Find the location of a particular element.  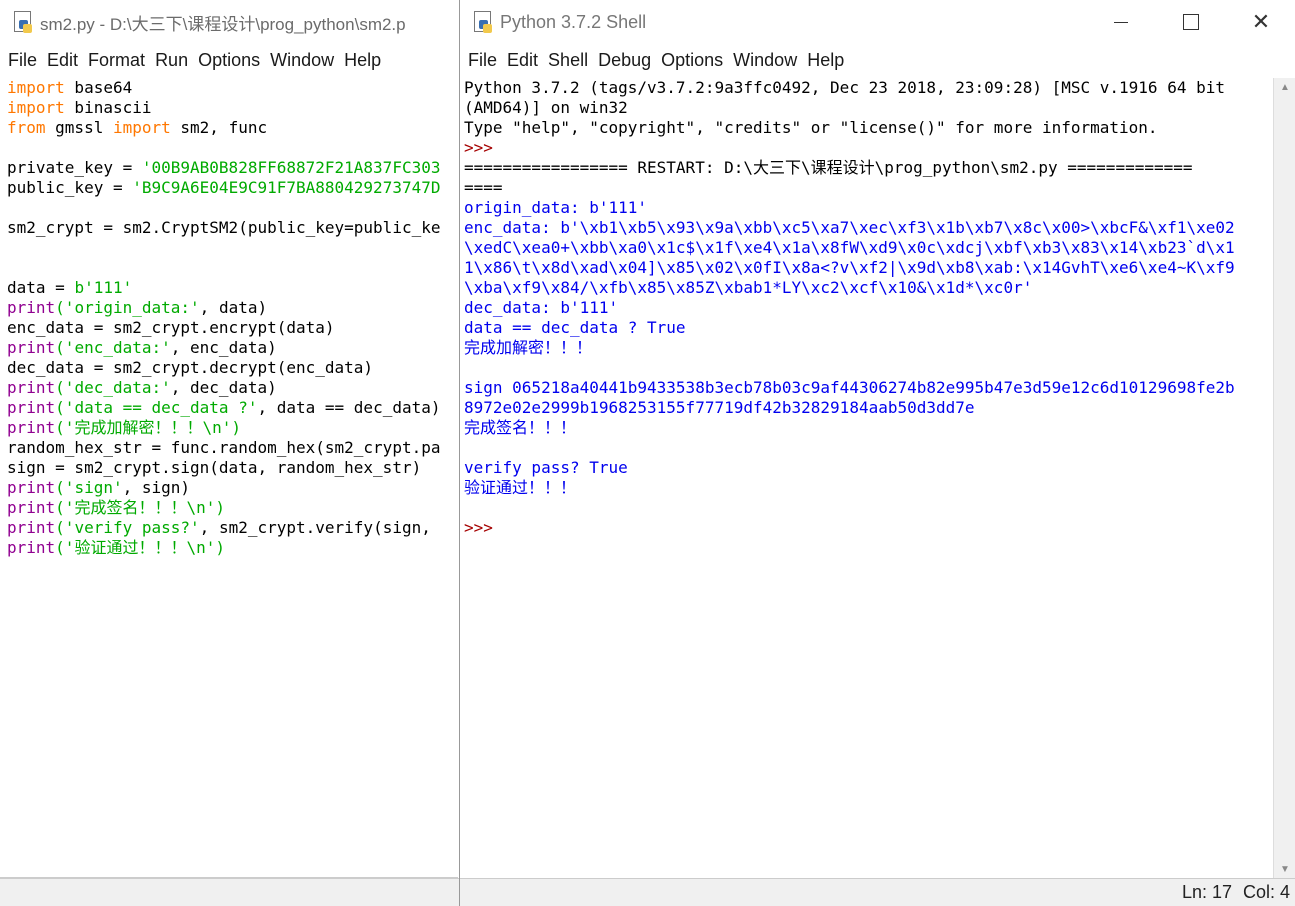

python-shell-icon is located at coordinates (483, 22).